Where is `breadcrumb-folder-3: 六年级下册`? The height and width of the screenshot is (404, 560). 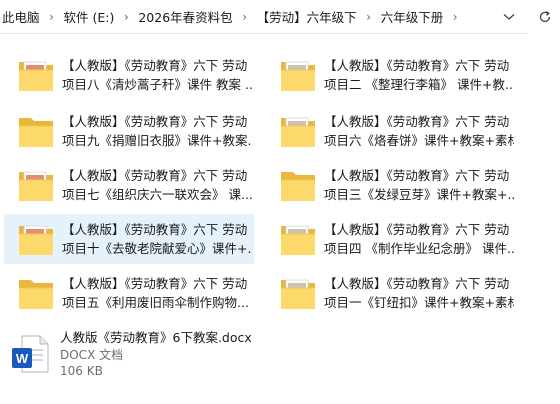 breadcrumb-folder-3: 六年级下册 is located at coordinates (412, 16).